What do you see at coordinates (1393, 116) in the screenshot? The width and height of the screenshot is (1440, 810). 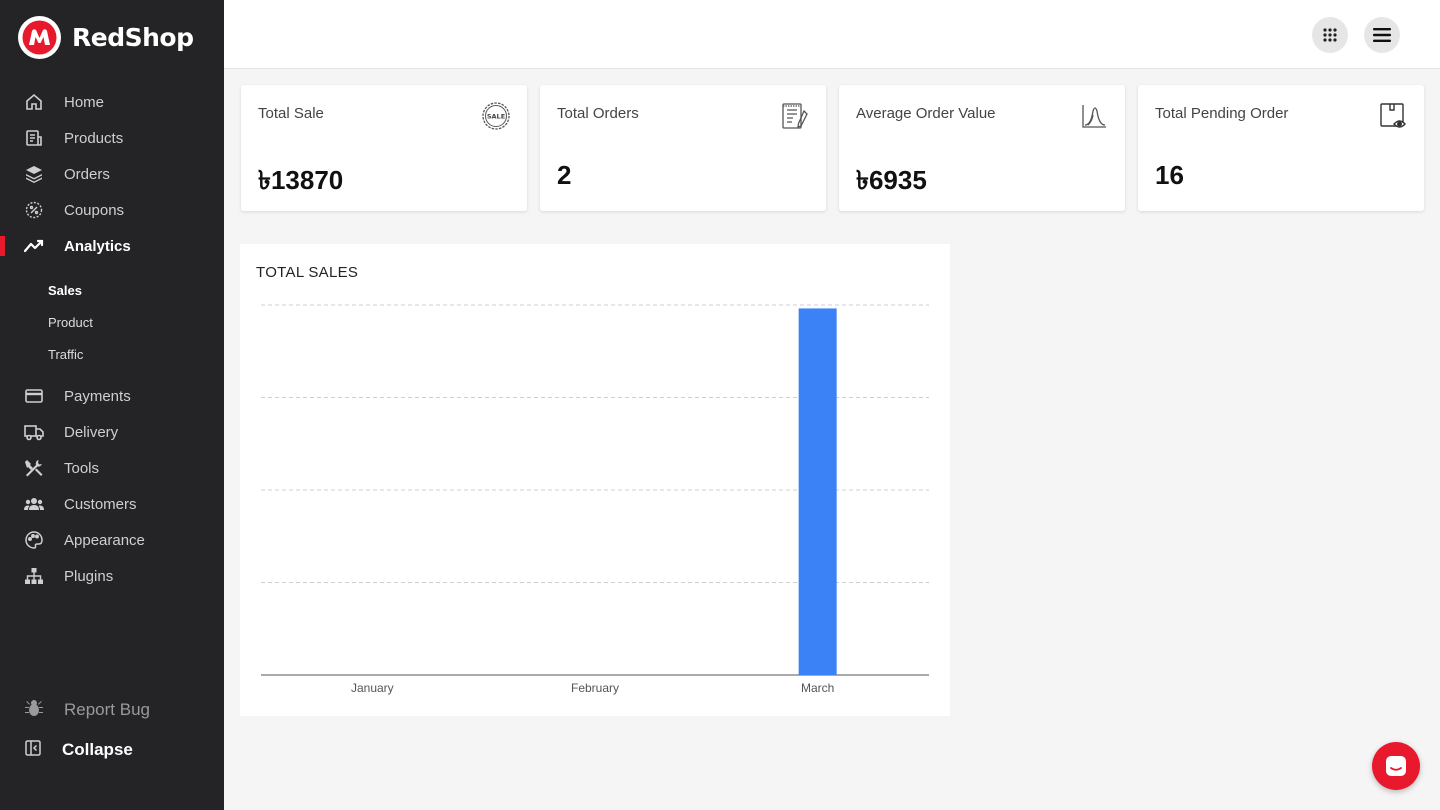 I see `pending-view-icon` at bounding box center [1393, 116].